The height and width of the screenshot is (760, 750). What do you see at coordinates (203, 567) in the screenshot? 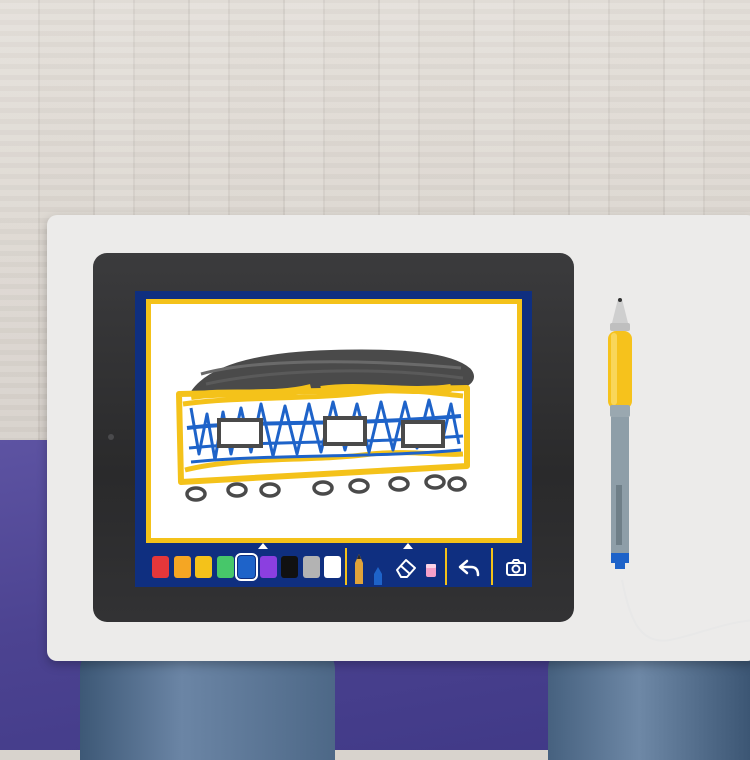
I see `color-swatch-yellow` at bounding box center [203, 567].